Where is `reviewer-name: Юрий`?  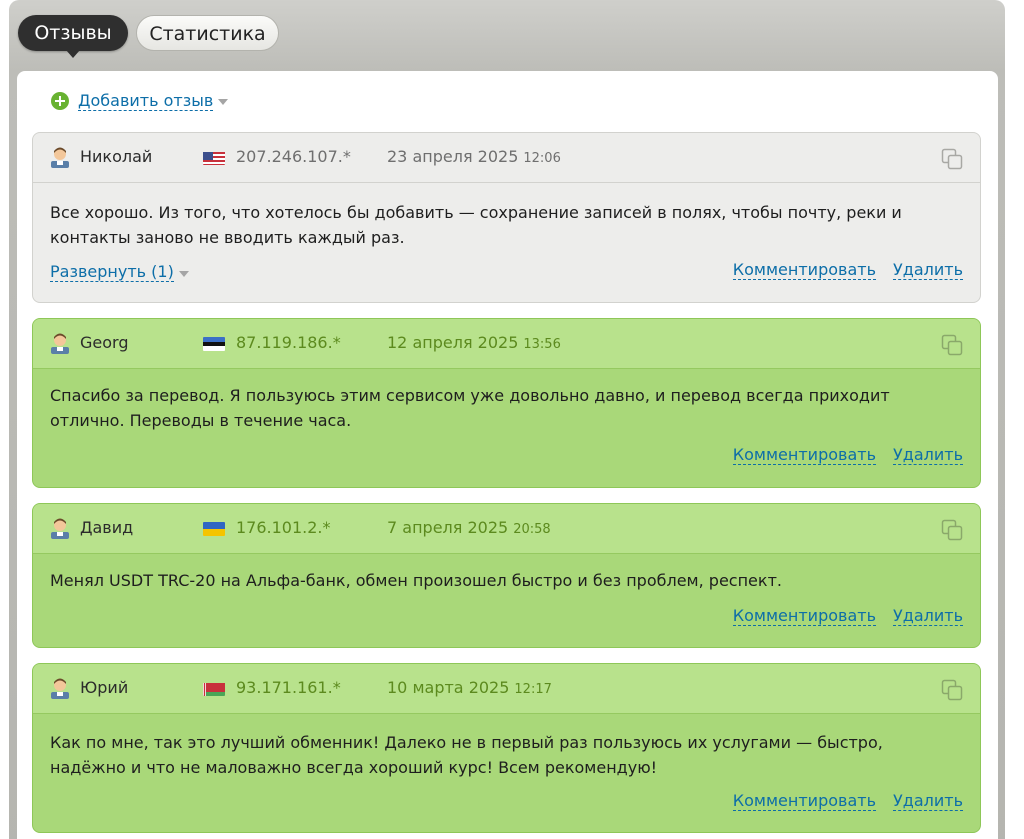
reviewer-name: Юрий is located at coordinates (104, 687).